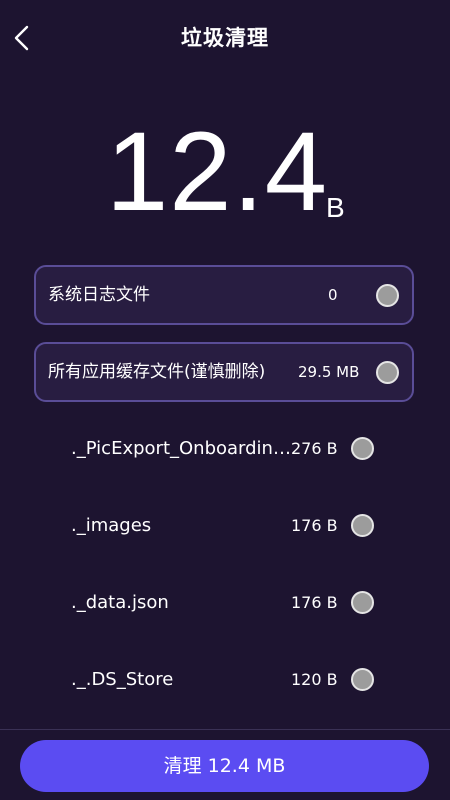 Image resolution: width=450 pixels, height=800 pixels. What do you see at coordinates (111, 525) in the screenshot?
I see `file-name: ._images` at bounding box center [111, 525].